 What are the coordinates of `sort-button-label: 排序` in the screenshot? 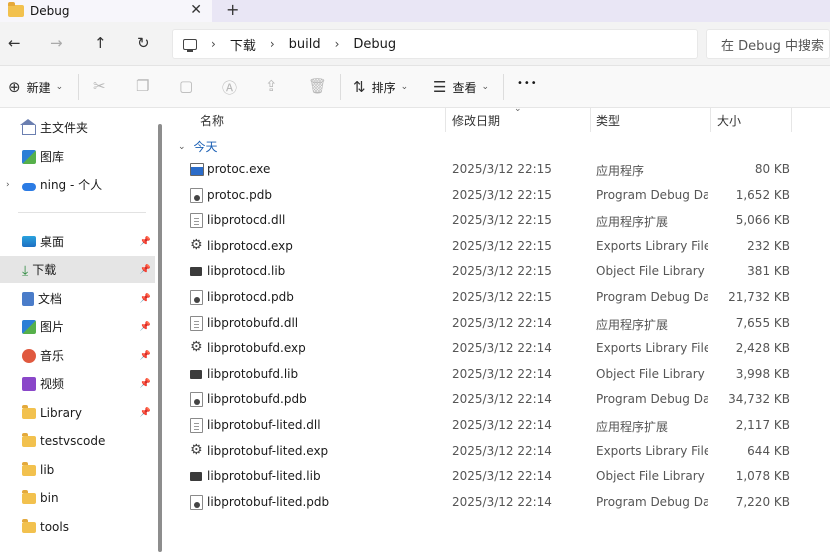 It's located at (383, 87).